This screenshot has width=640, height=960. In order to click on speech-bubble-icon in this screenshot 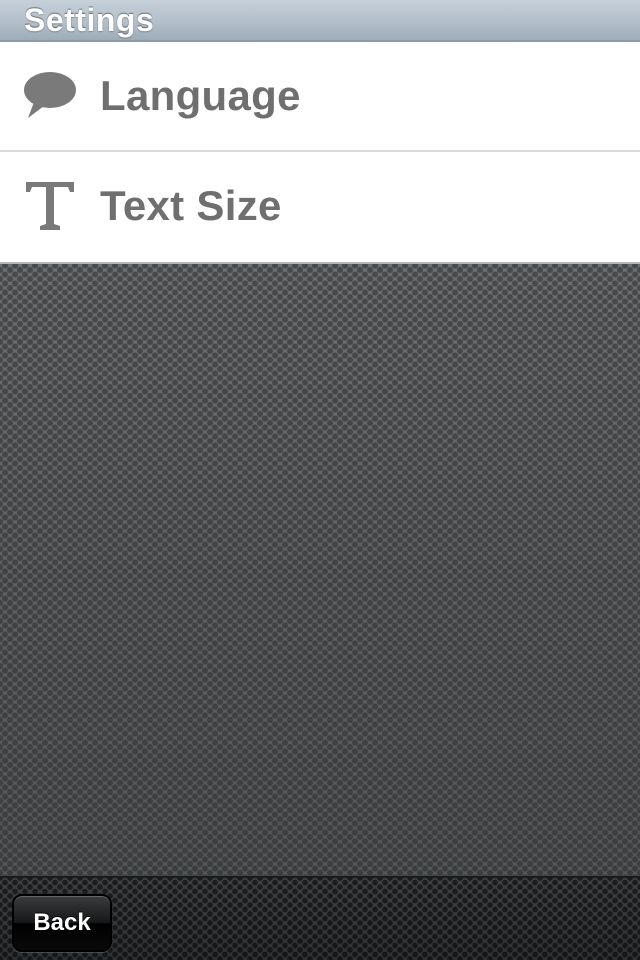, I will do `click(50, 95)`.